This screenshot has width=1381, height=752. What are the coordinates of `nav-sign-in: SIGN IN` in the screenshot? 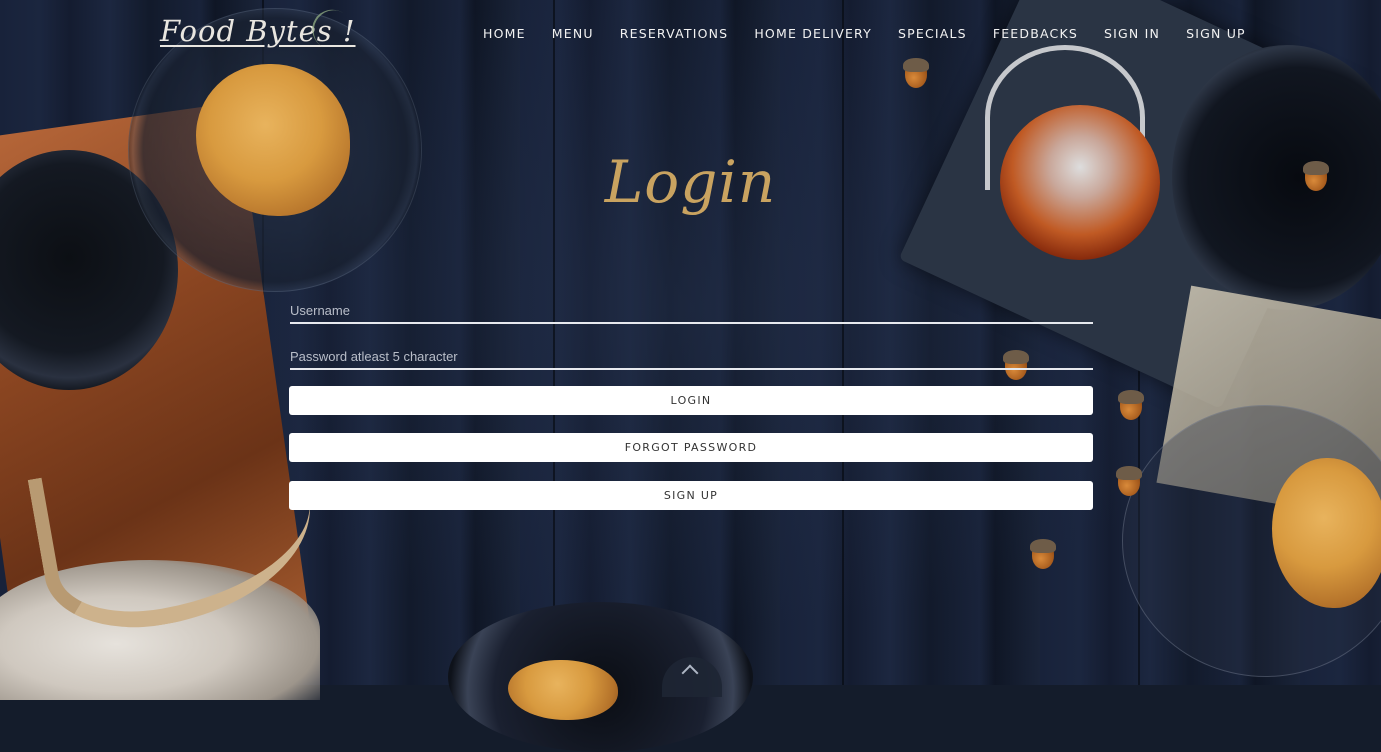 It's located at (1132, 34).